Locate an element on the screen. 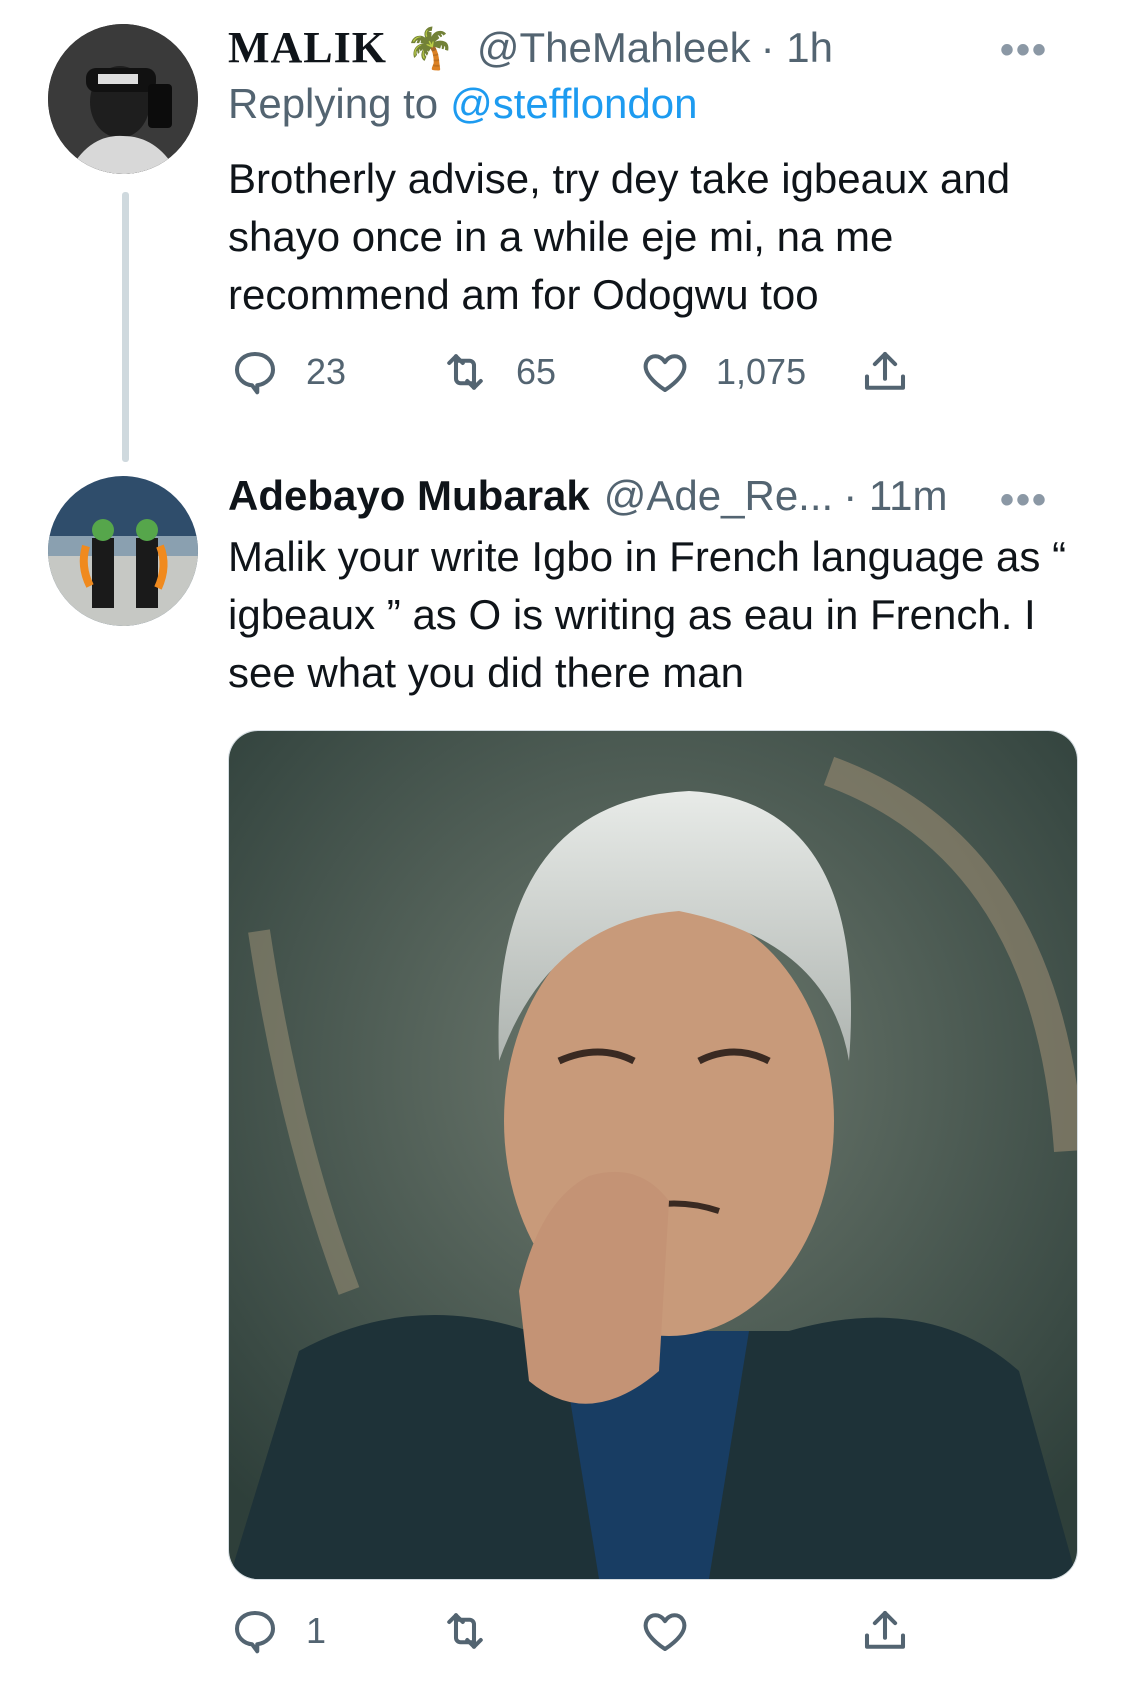 This screenshot has width=1125, height=1683. tweet1-reply-count: 23 is located at coordinates (326, 371).